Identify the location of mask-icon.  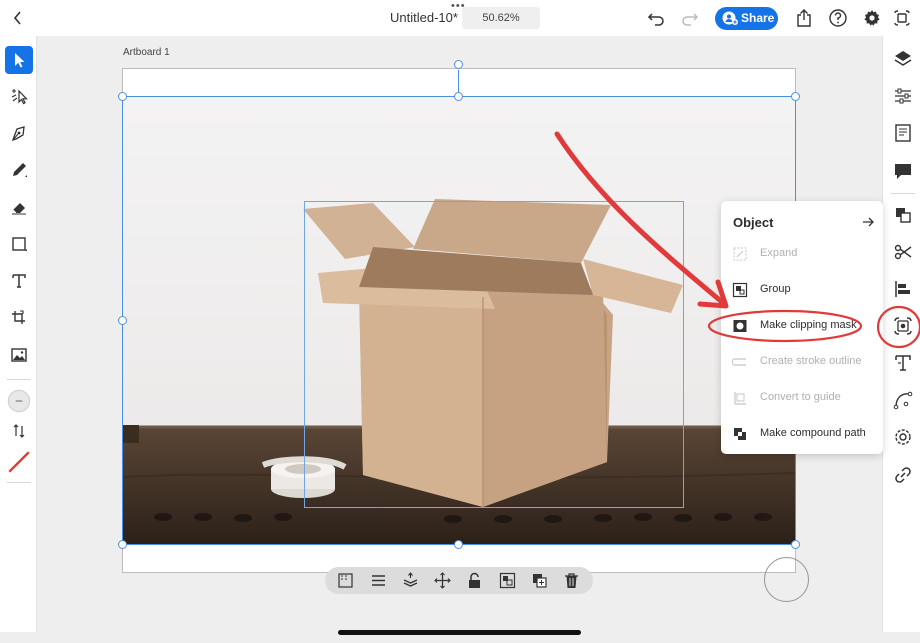
(345, 580).